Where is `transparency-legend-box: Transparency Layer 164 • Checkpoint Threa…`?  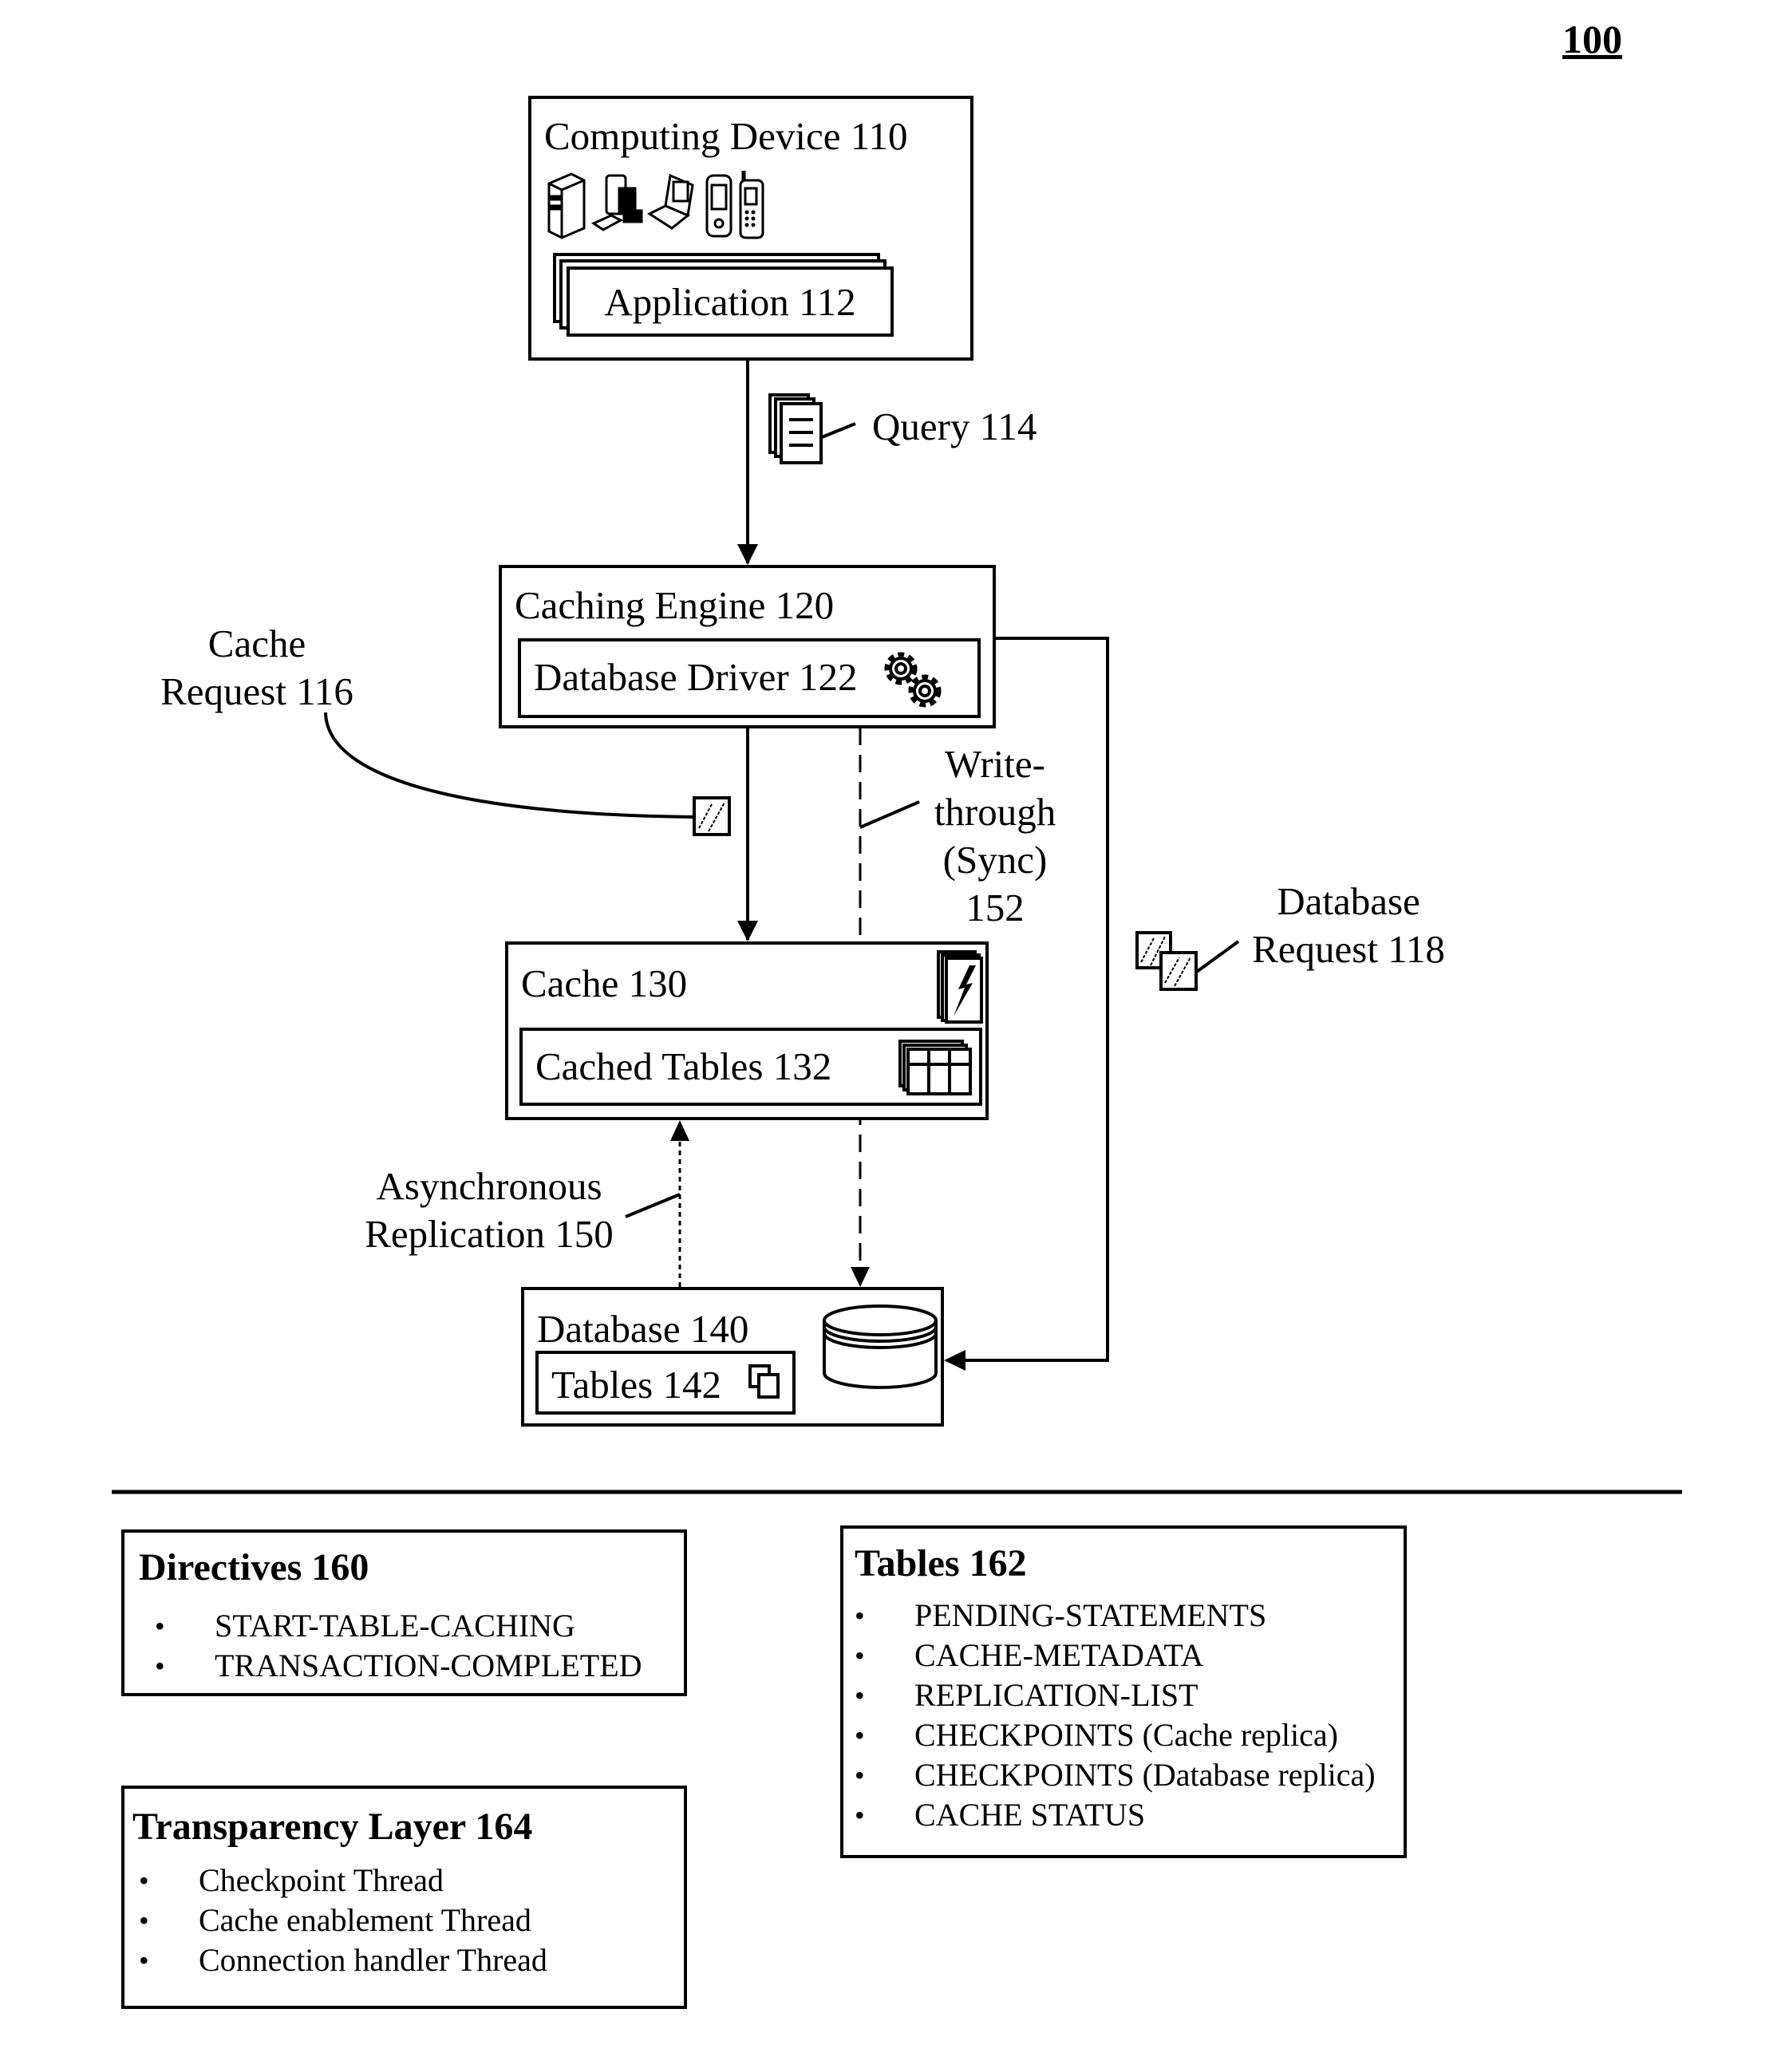 transparency-legend-box: Transparency Layer 164 • Checkpoint Threa… is located at coordinates (404, 1897).